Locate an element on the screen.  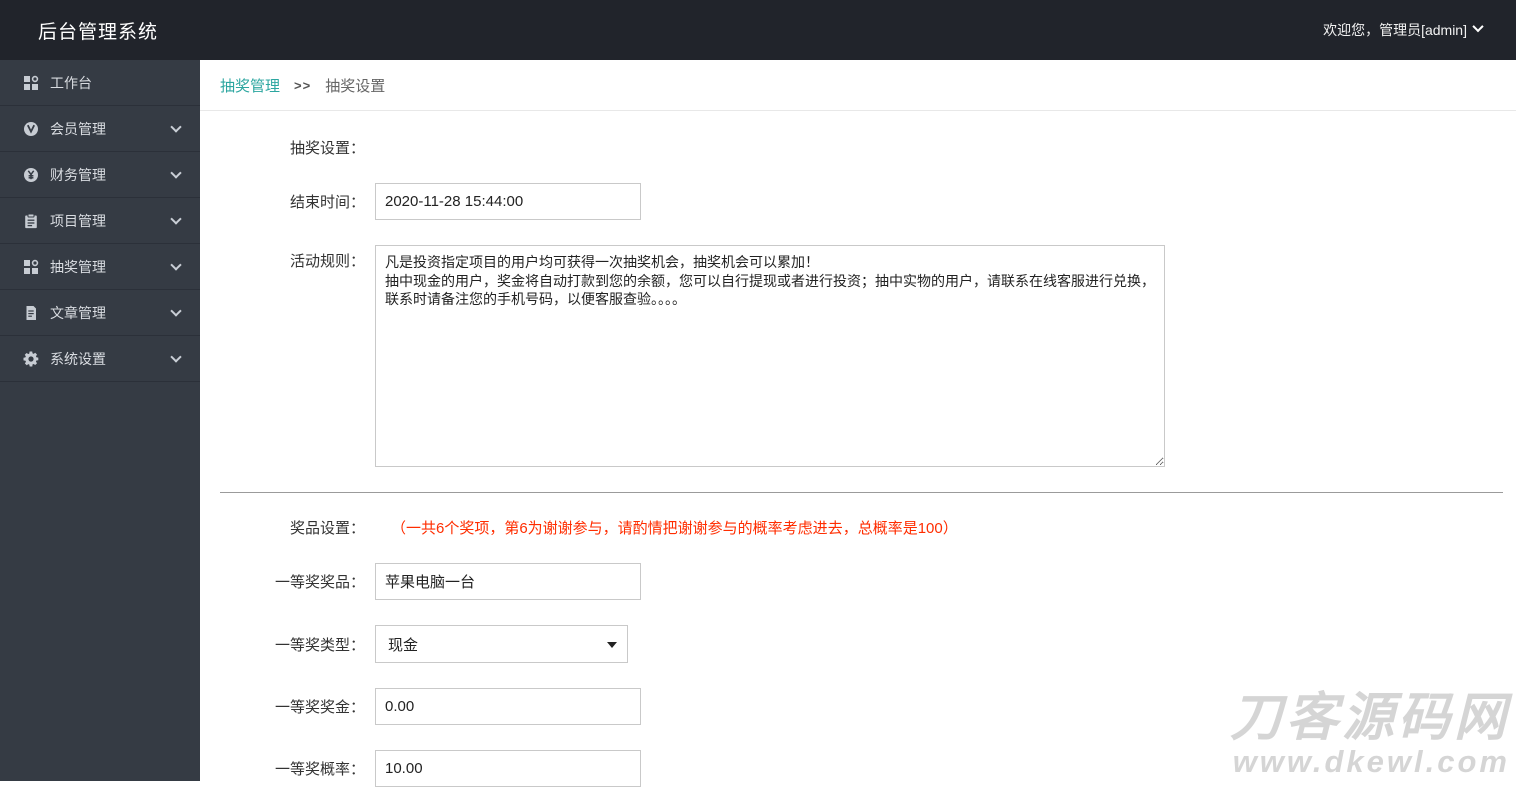
sidebar-item-members: 会员管理 is located at coordinates (100, 129).